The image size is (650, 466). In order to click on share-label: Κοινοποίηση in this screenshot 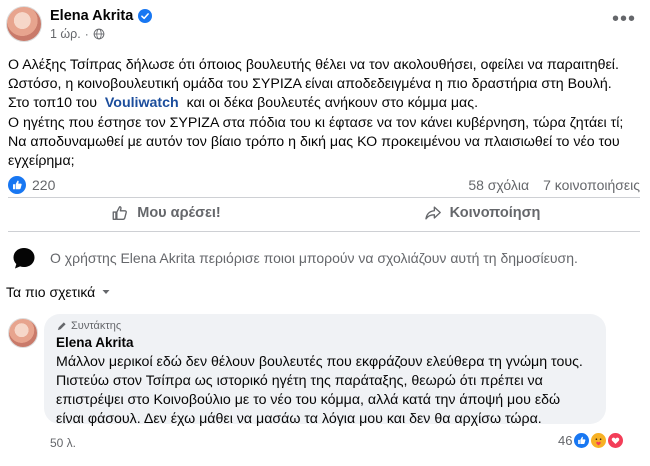, I will do `click(495, 213)`.